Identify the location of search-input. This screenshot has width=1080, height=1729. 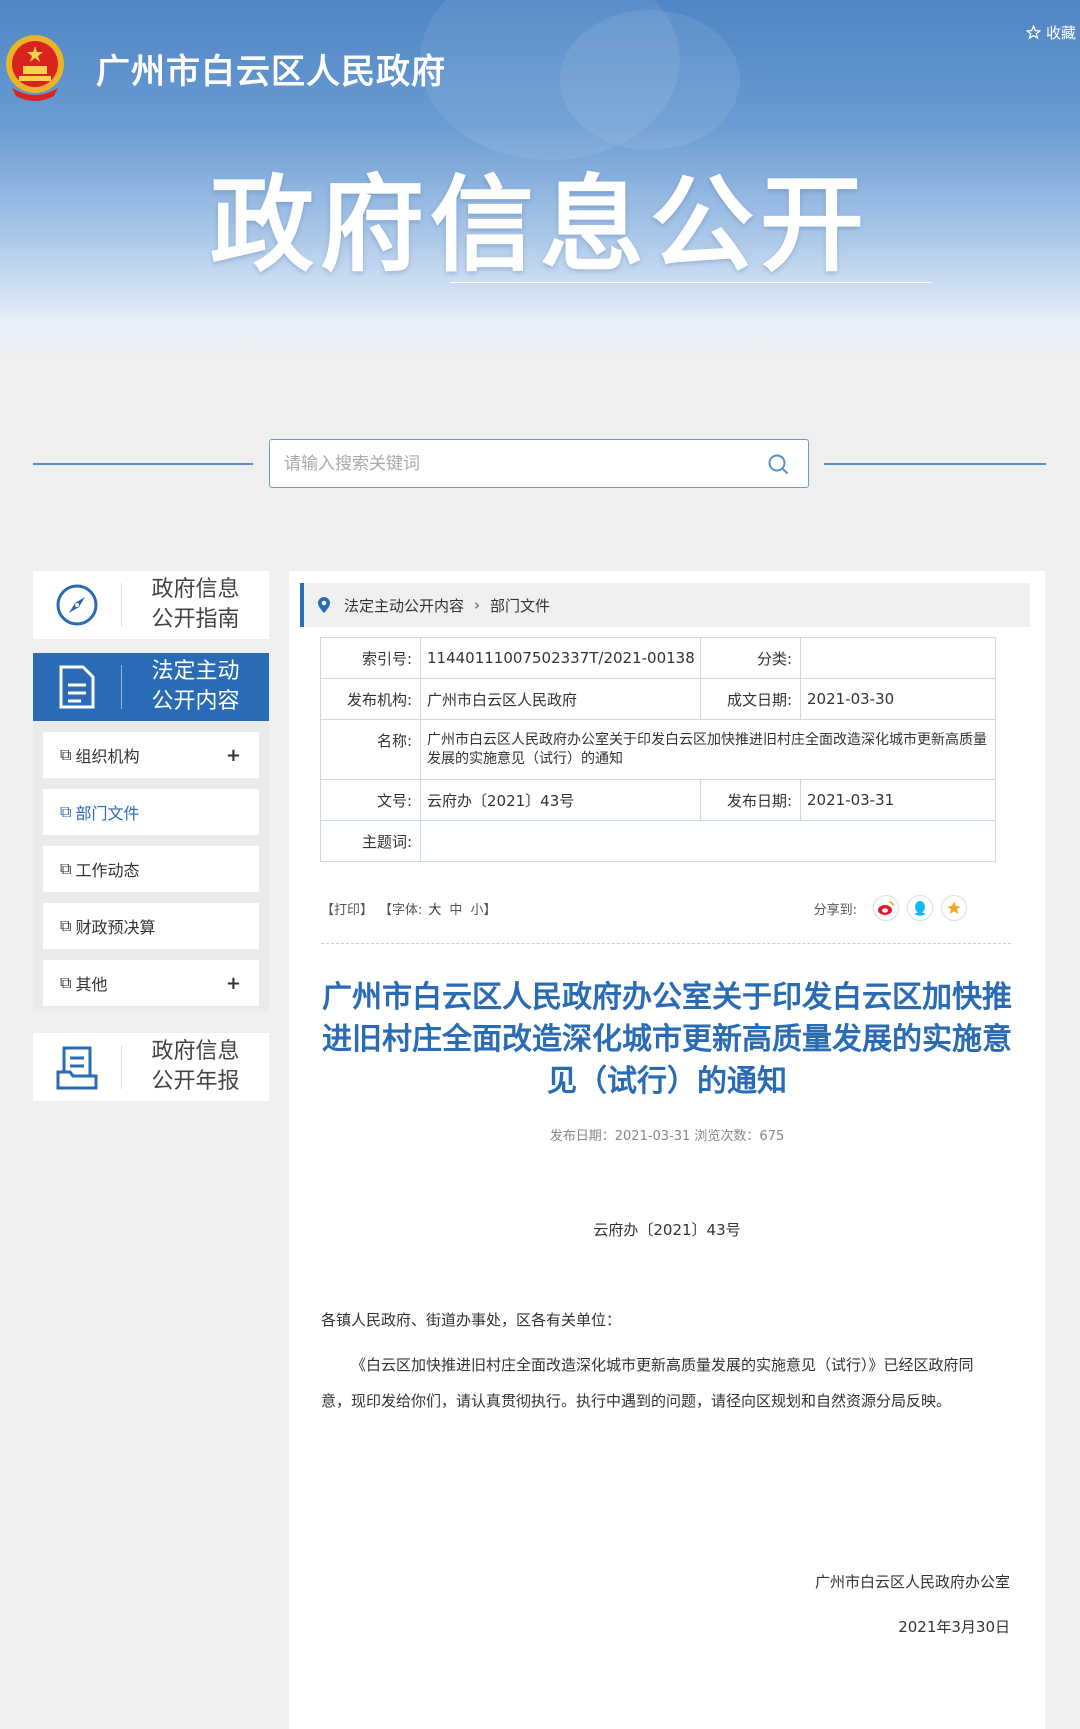
(505, 463).